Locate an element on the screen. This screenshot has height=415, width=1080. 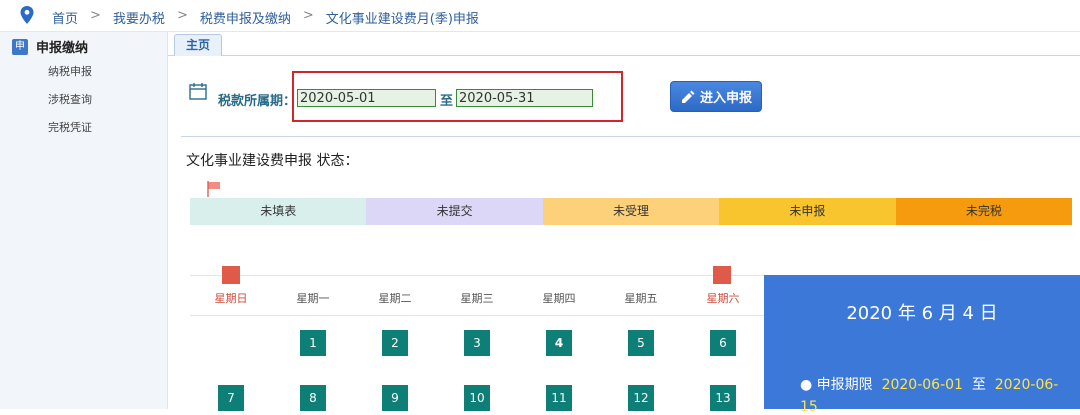
weekday-header: 星期一 is located at coordinates (313, 298).